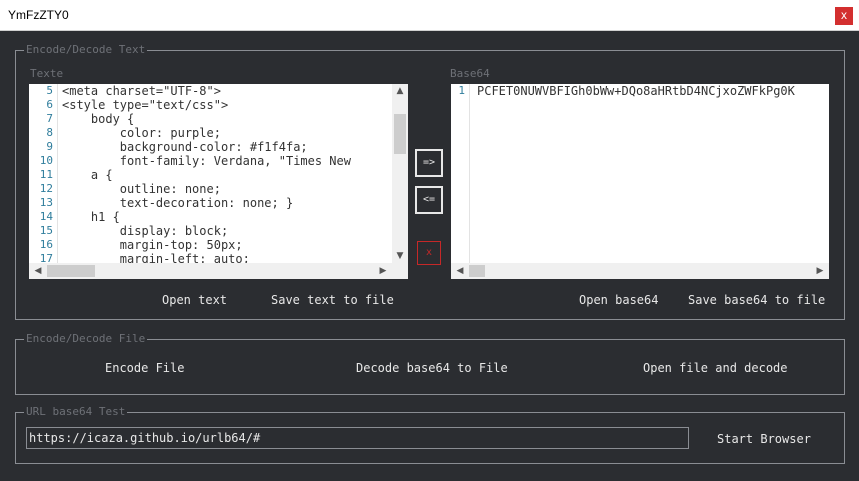  Describe the element at coordinates (400, 271) in the screenshot. I see `scroll-corner` at that location.